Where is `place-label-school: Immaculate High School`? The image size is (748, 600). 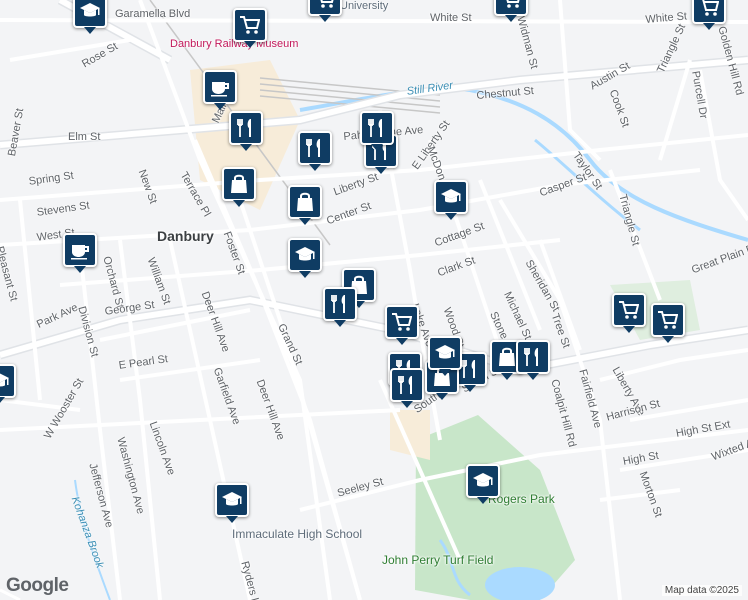 place-label-school: Immaculate High School is located at coordinates (297, 534).